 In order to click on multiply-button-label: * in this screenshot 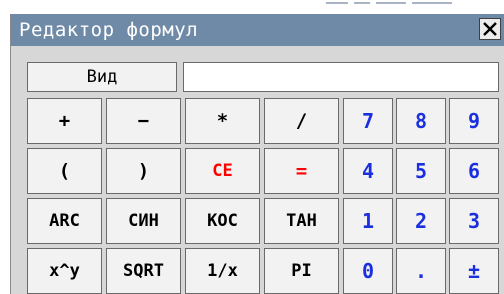, I will do `click(222, 121)`.